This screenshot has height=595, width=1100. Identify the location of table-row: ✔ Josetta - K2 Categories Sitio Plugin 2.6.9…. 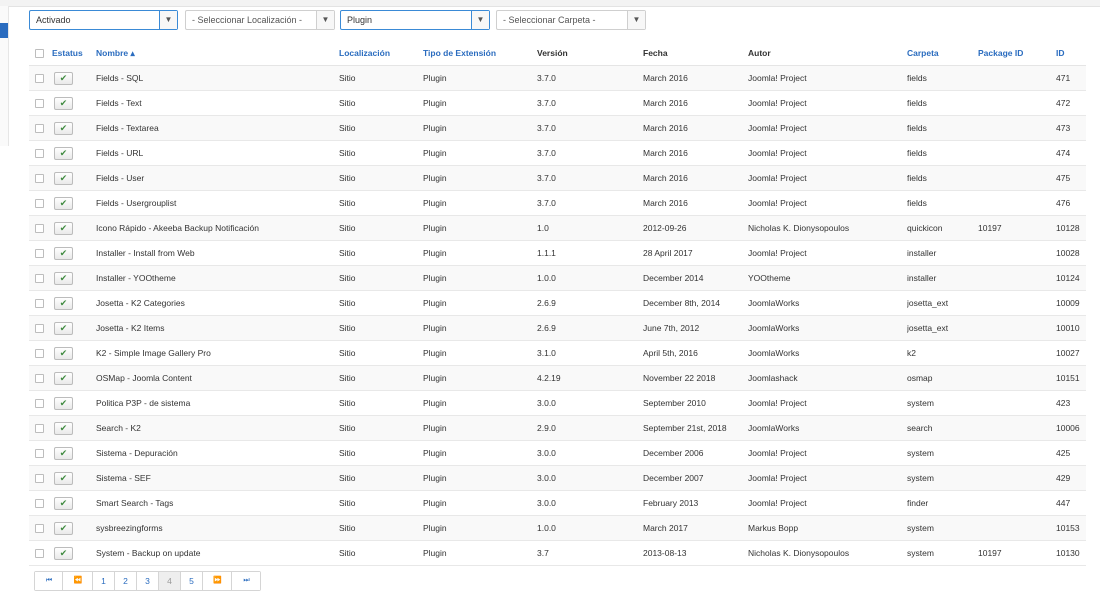
(557, 303).